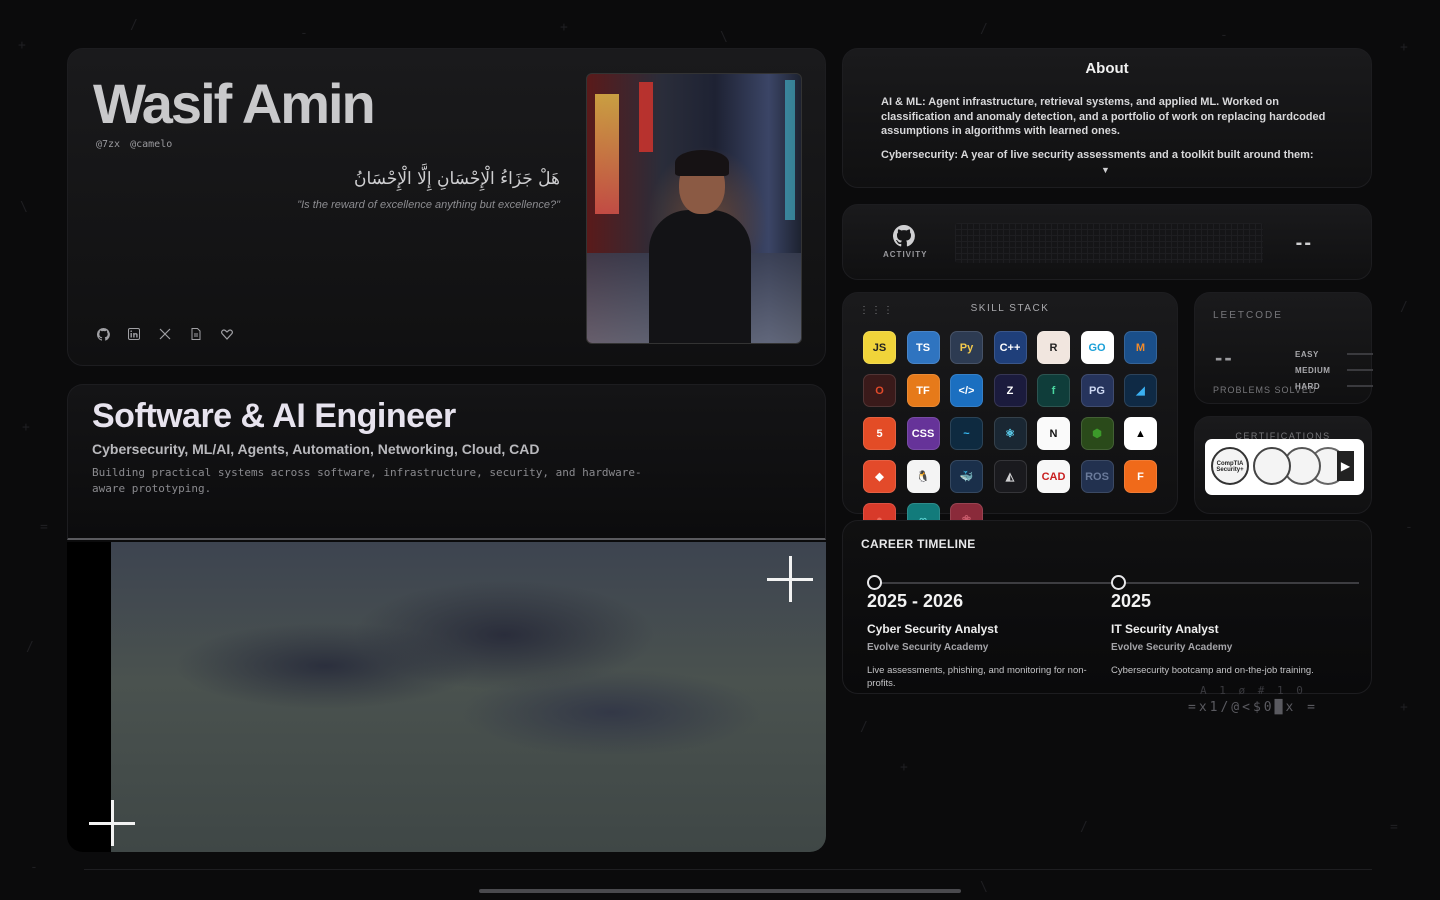  I want to click on skill-icon: TS, so click(923, 347).